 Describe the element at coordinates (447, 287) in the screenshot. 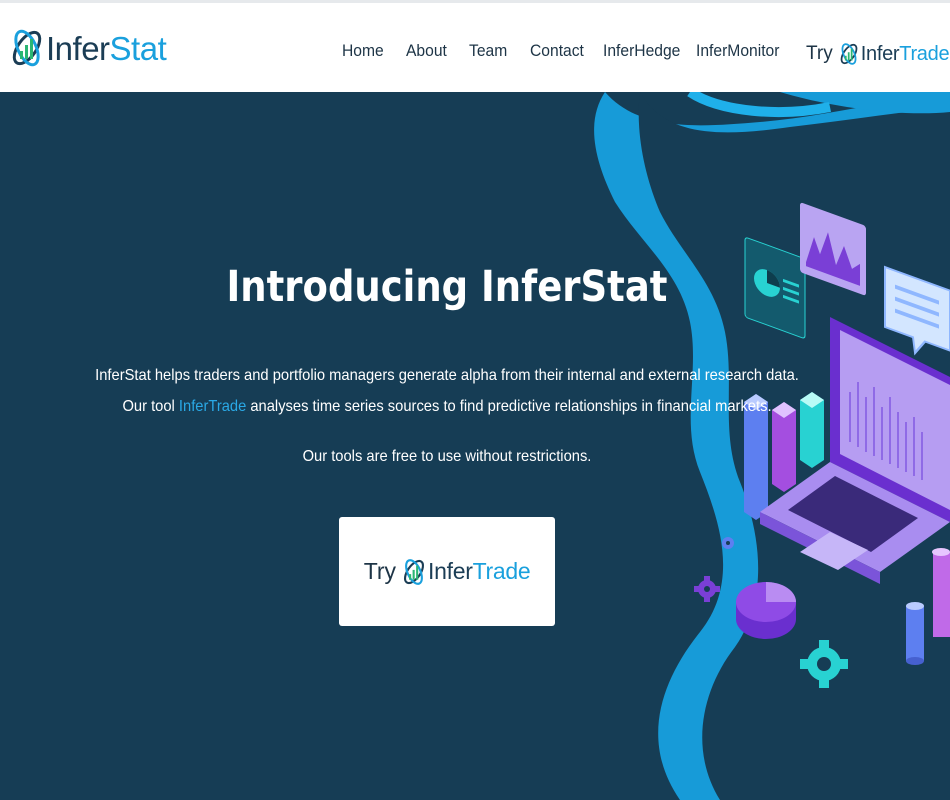

I see `hero-title: Introducing InferStat` at that location.